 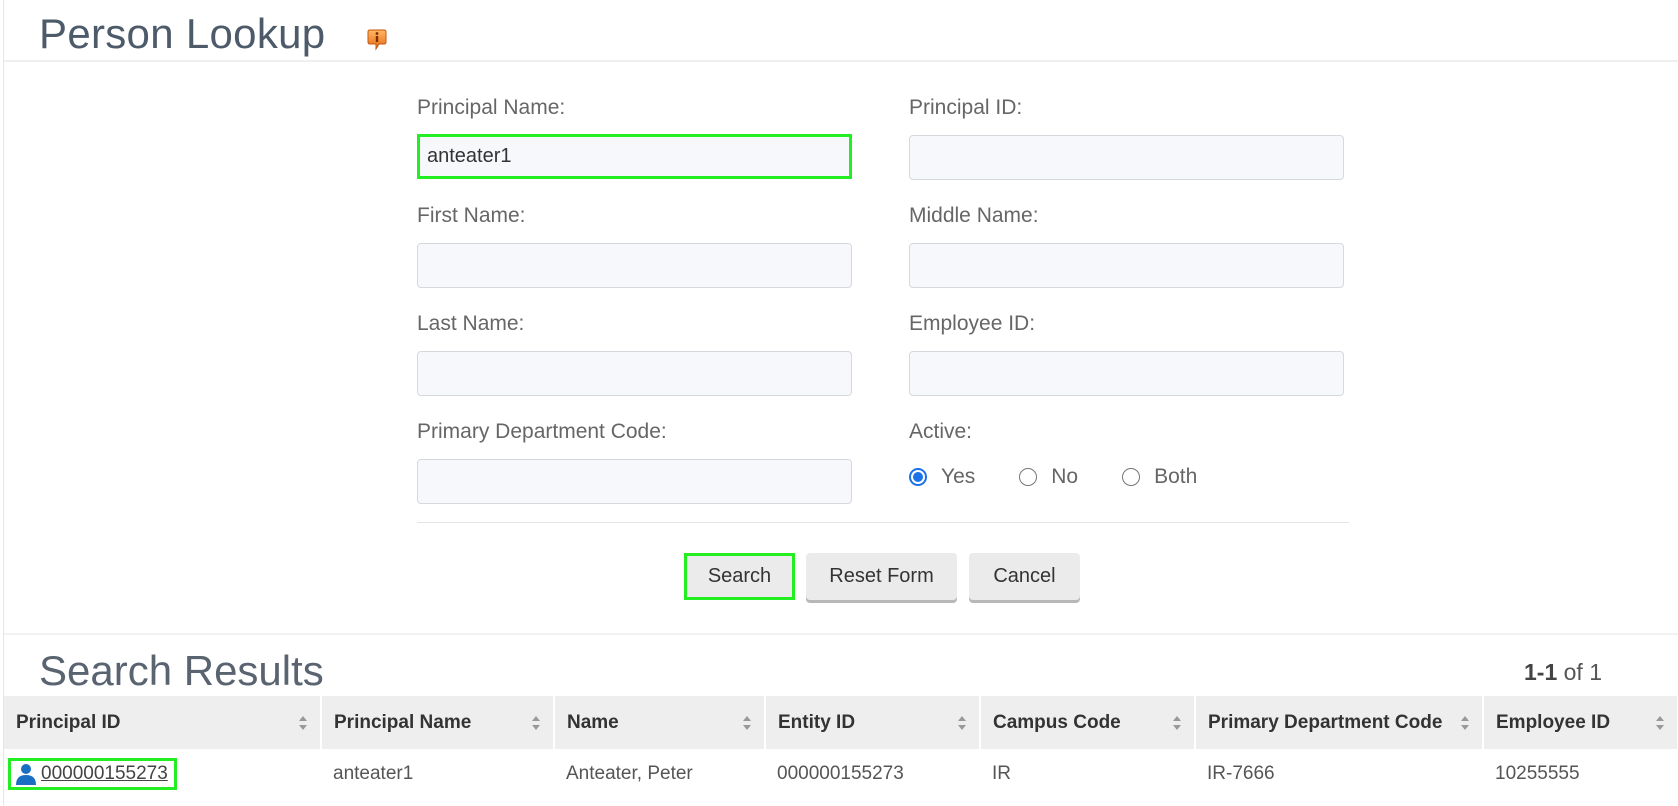 What do you see at coordinates (1339, 722) in the screenshot?
I see `column-header-primary-department-code: Primary Department Code` at bounding box center [1339, 722].